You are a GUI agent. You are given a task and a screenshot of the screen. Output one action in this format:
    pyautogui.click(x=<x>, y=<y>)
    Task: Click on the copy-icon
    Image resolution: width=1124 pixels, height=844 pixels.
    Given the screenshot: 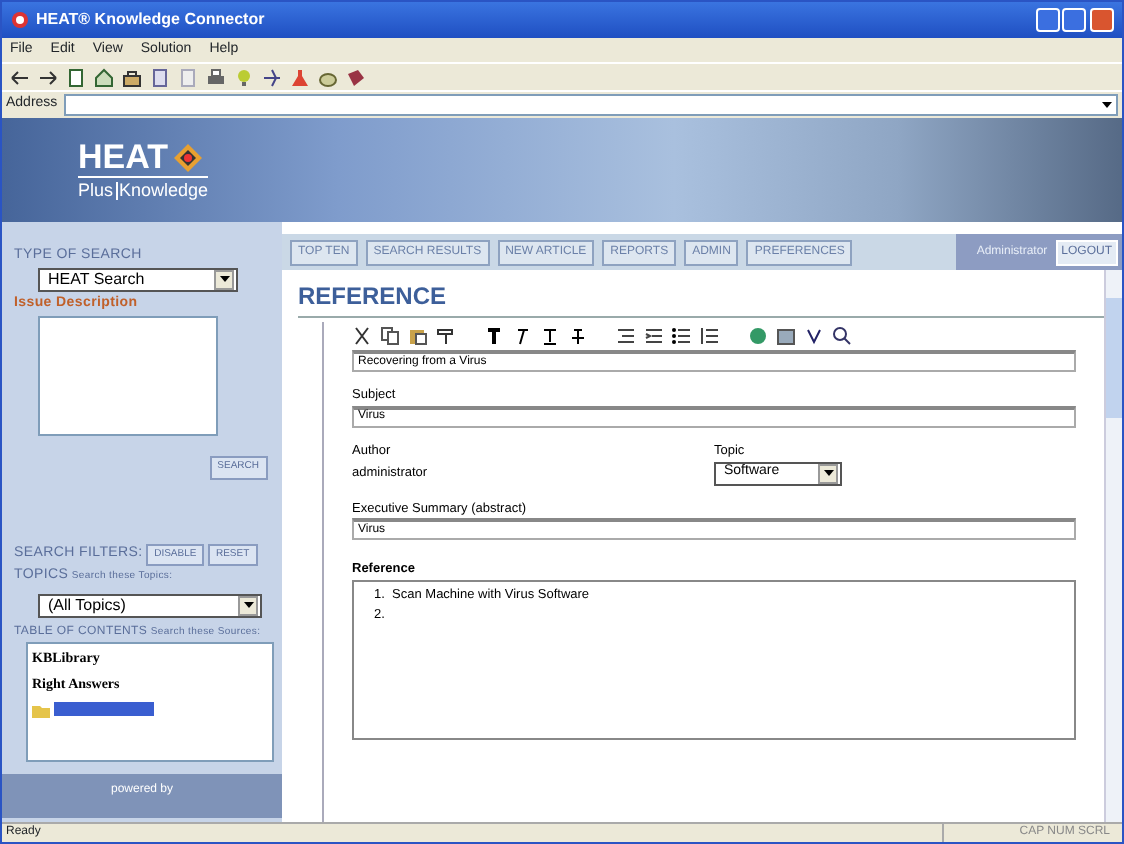 What is the action you would take?
    pyautogui.click(x=390, y=336)
    